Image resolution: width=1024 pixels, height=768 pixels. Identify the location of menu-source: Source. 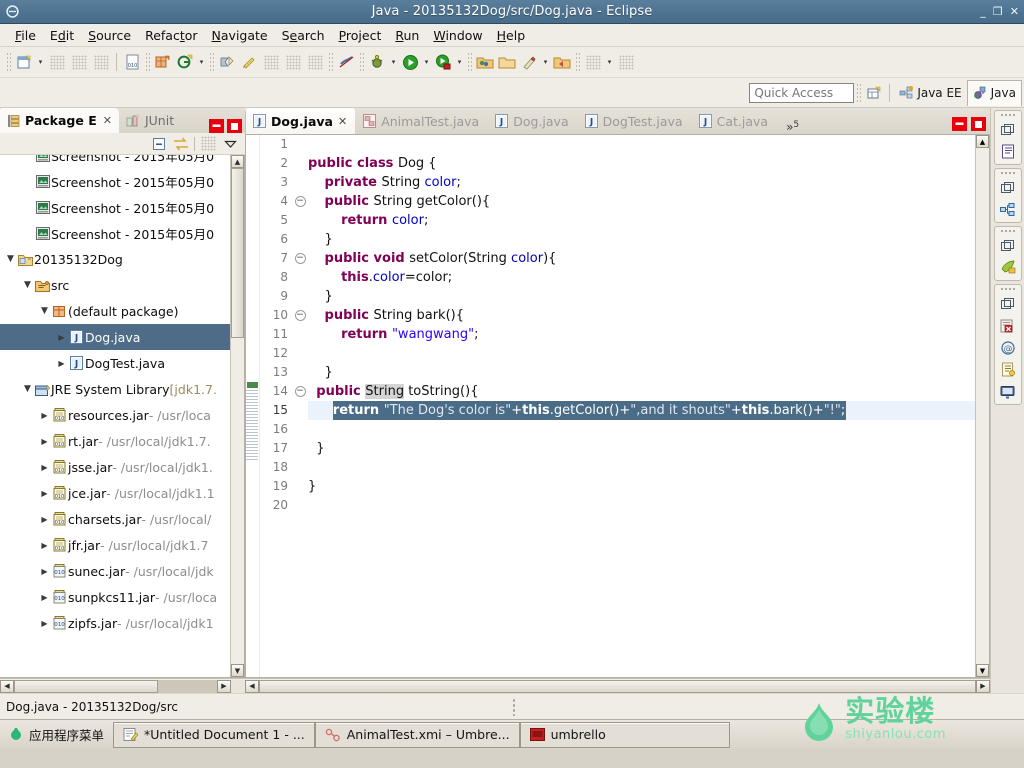
(109, 35).